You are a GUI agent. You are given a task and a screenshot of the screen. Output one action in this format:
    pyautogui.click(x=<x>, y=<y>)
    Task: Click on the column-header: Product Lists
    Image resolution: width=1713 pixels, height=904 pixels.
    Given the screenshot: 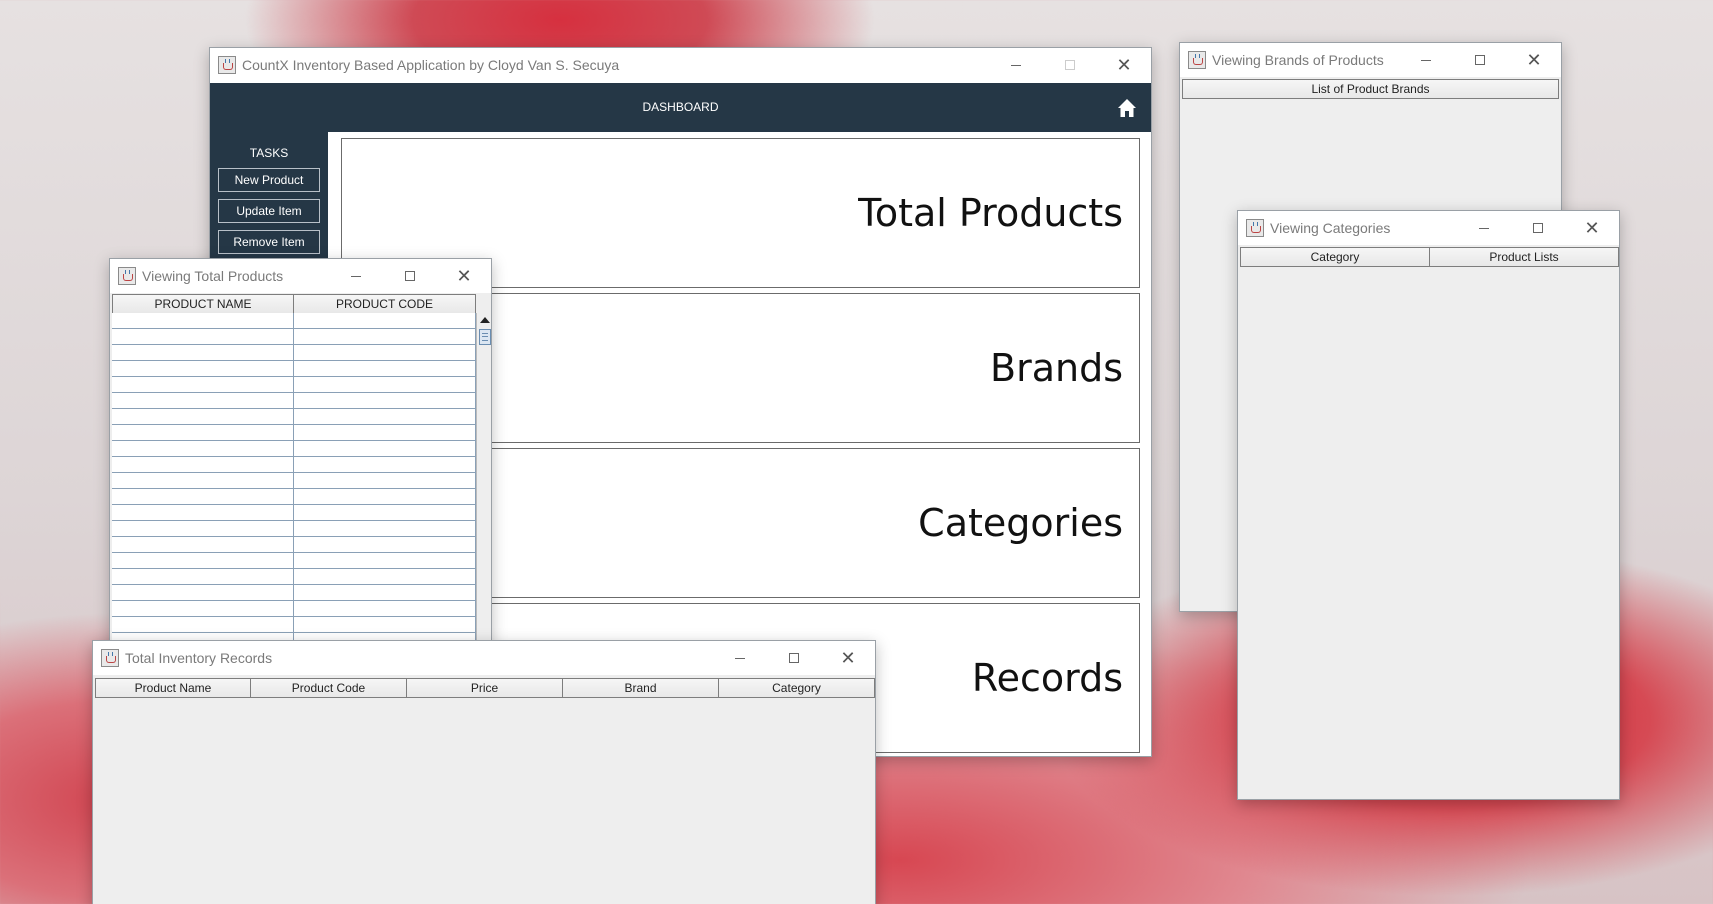 What is the action you would take?
    pyautogui.click(x=1524, y=257)
    